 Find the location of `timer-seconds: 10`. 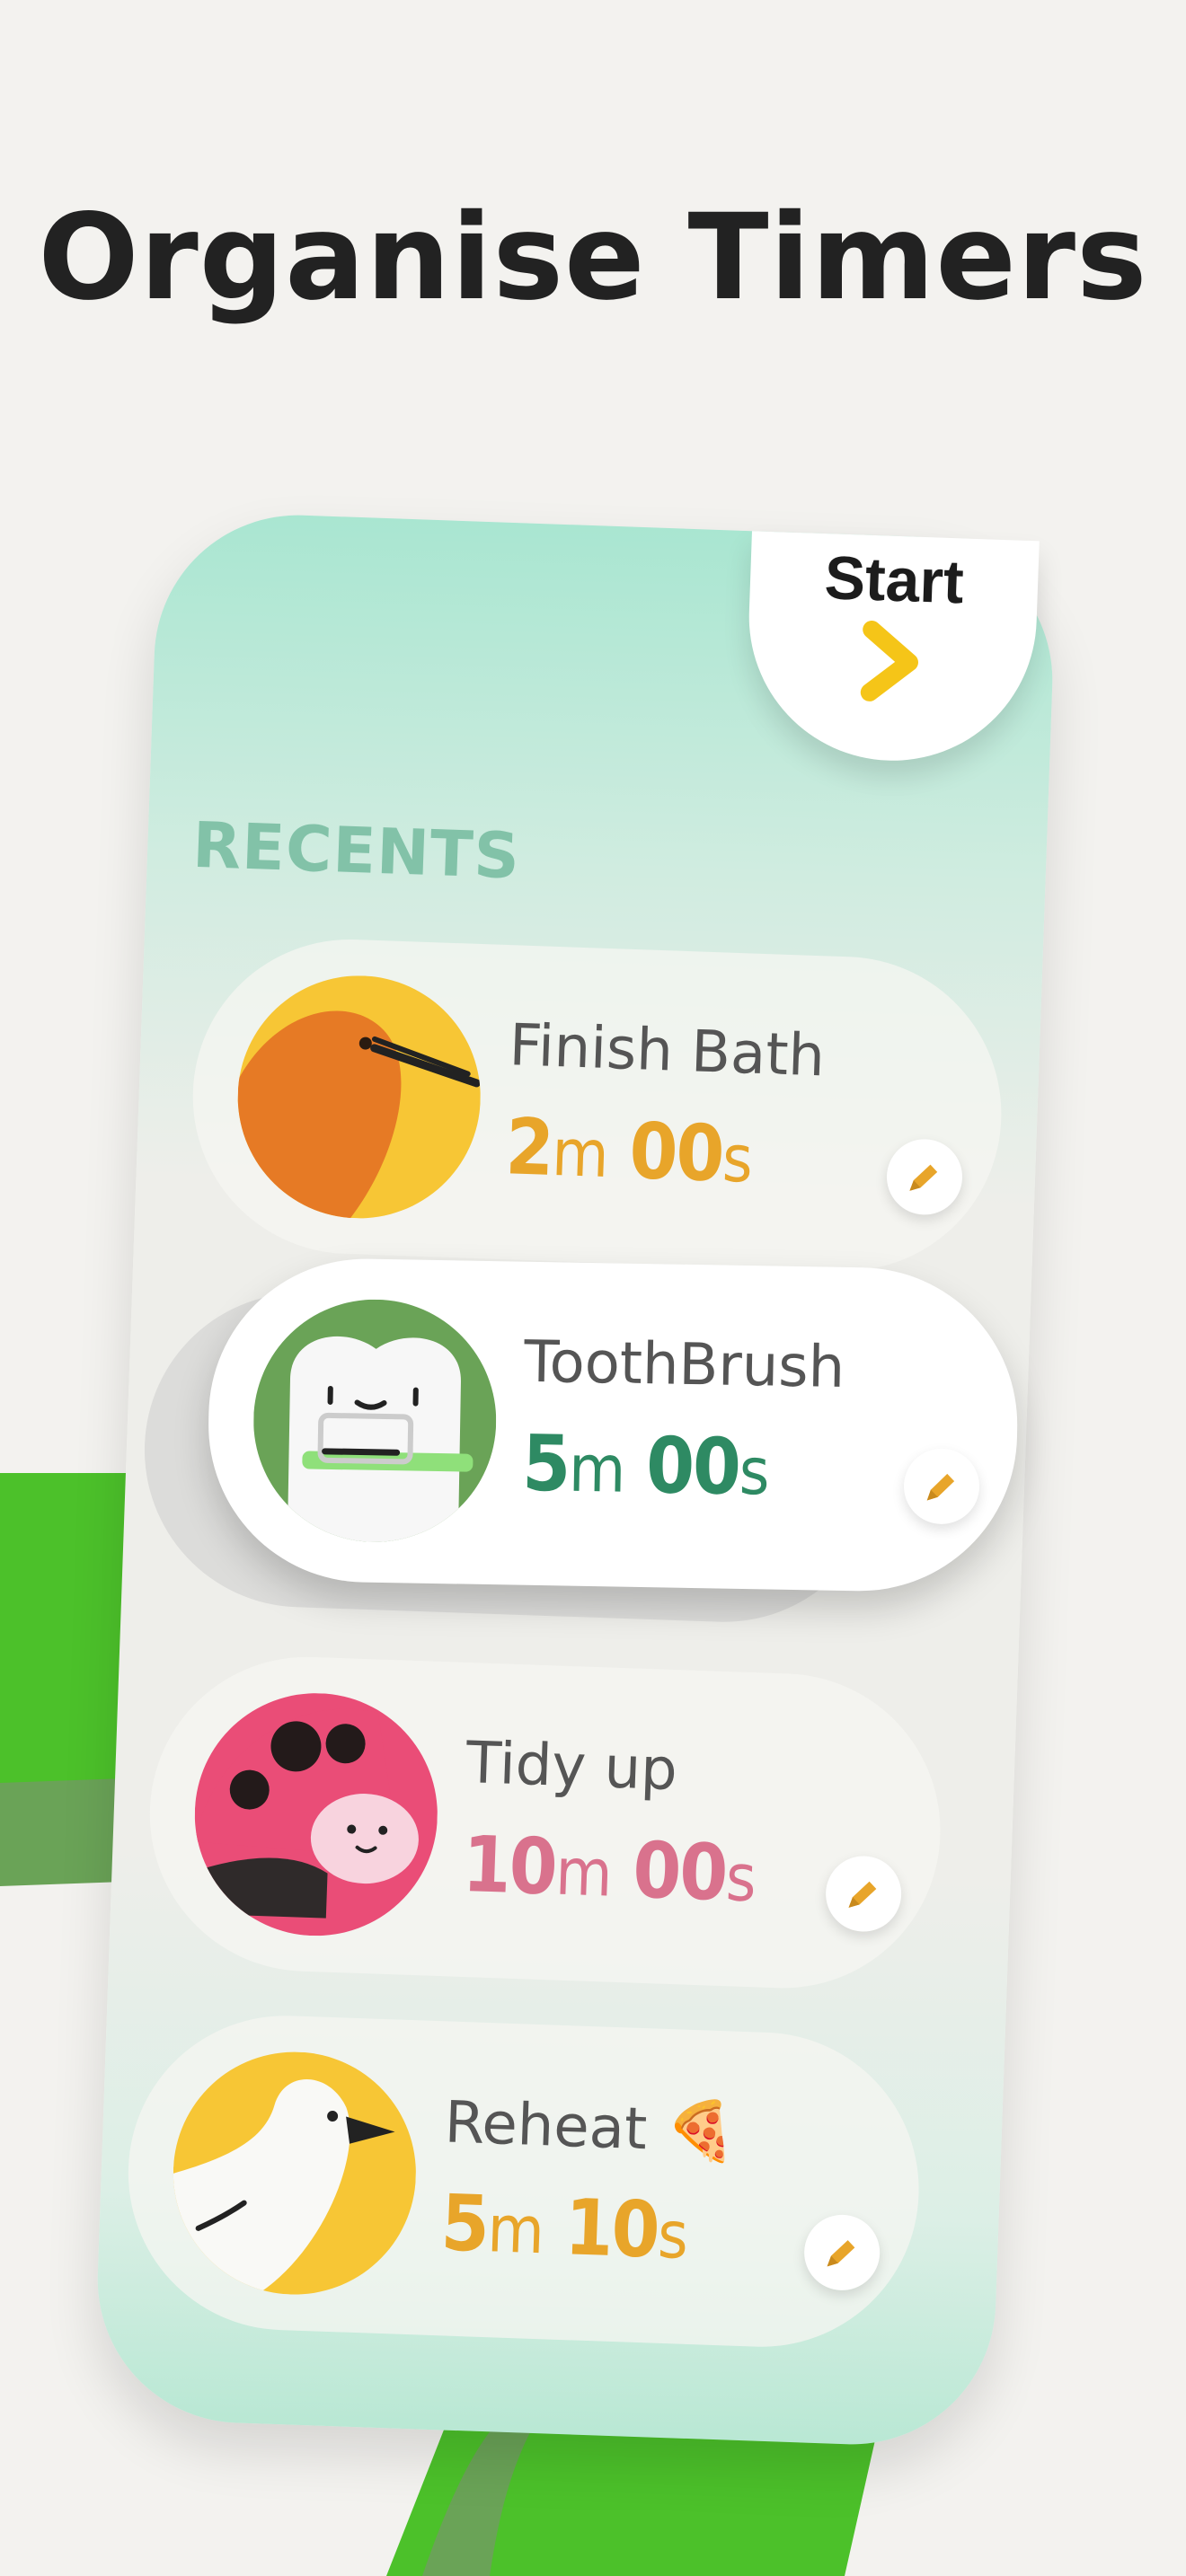

timer-seconds: 10 is located at coordinates (611, 2229).